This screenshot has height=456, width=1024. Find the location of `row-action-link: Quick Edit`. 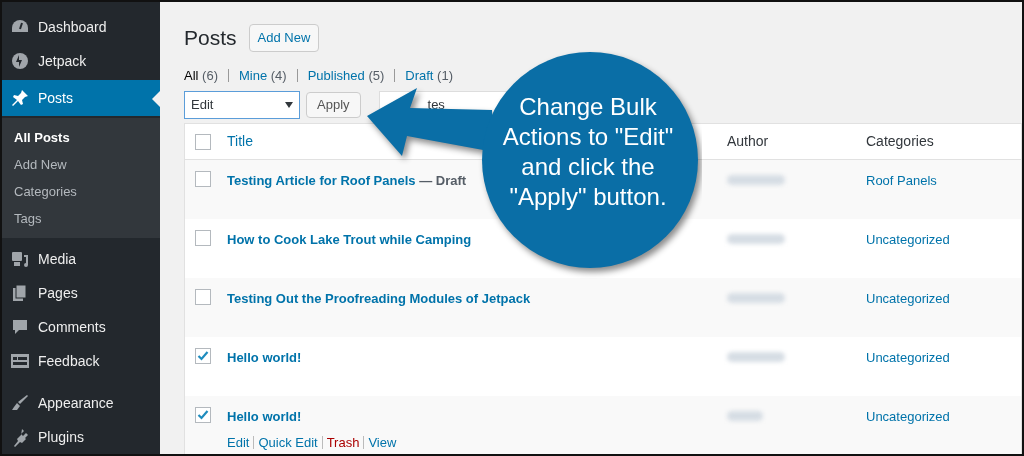

row-action-link: Quick Edit is located at coordinates (288, 442).